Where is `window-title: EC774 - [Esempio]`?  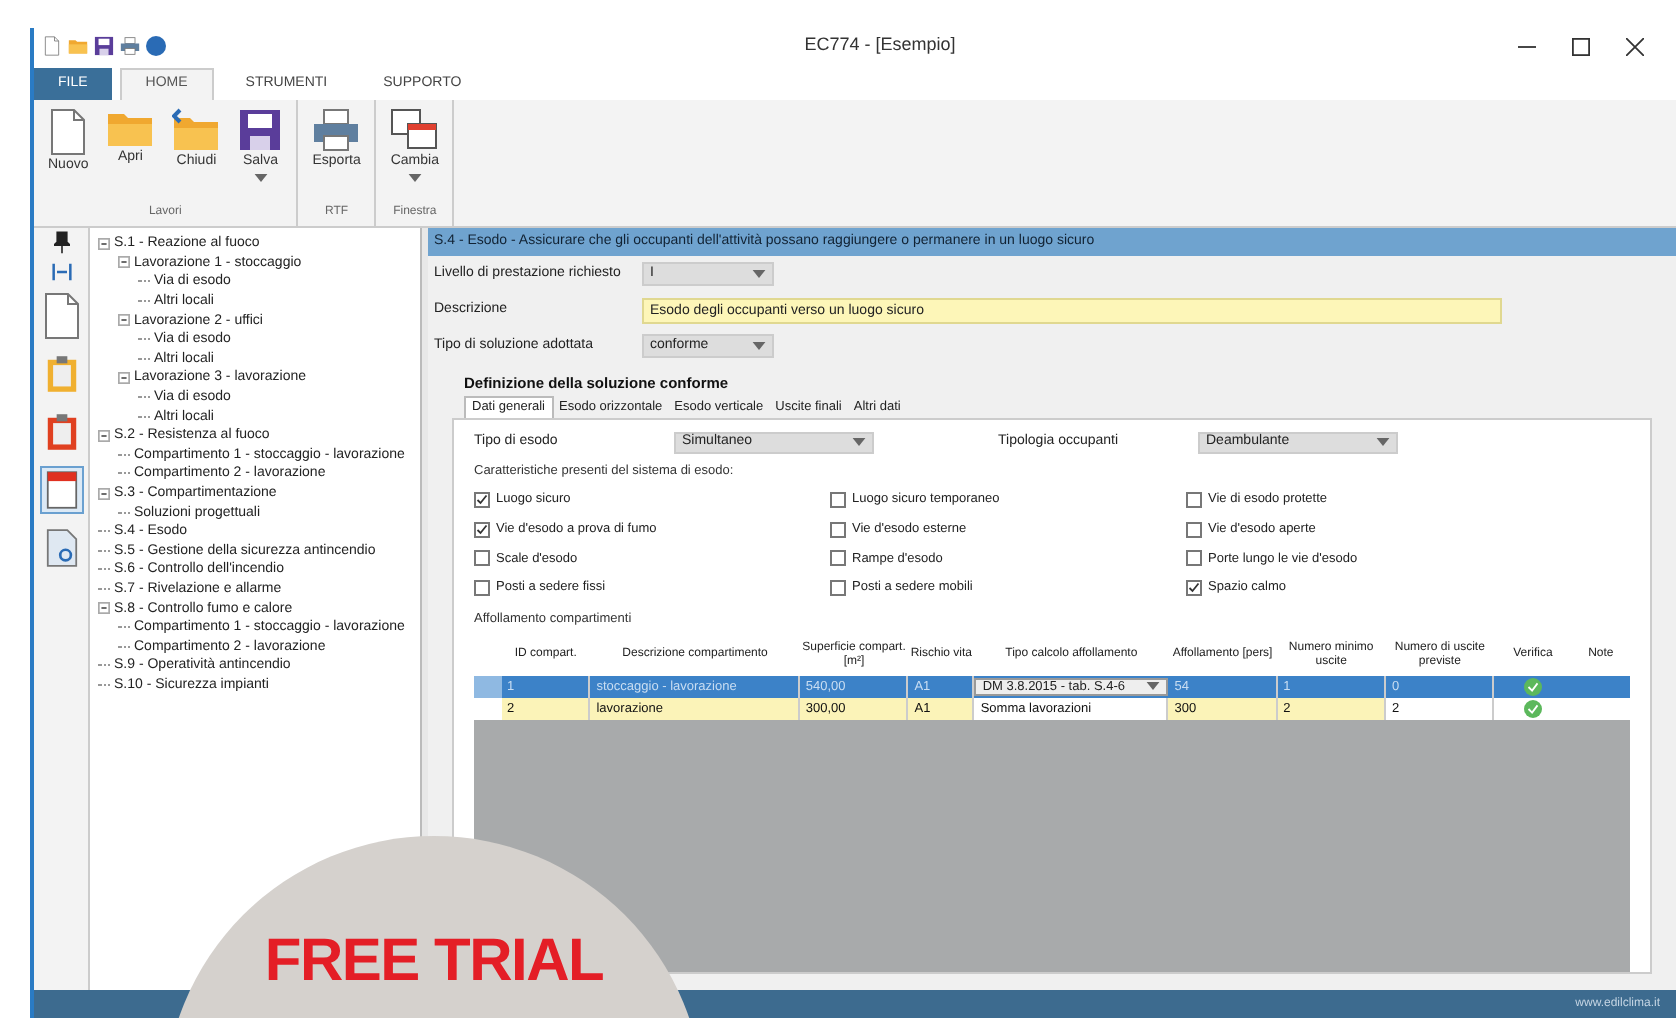 window-title: EC774 - [Esempio] is located at coordinates (880, 45).